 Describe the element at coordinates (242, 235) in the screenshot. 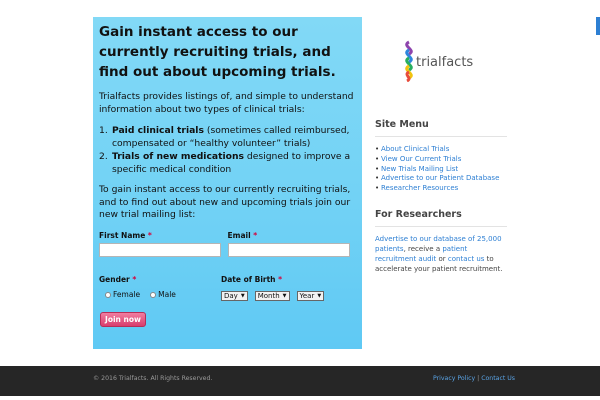

I see `email-label: Email *` at that location.